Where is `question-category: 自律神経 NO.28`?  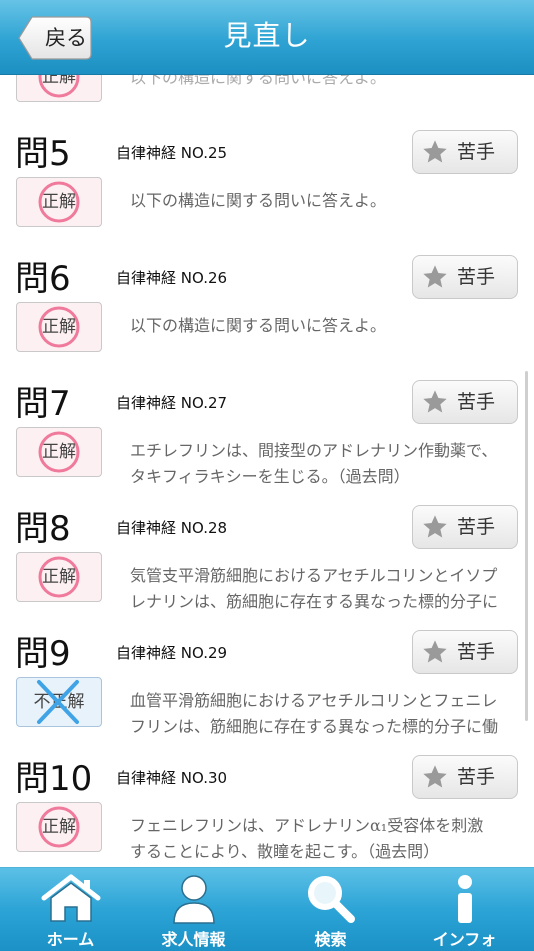 question-category: 自律神経 NO.28 is located at coordinates (172, 528).